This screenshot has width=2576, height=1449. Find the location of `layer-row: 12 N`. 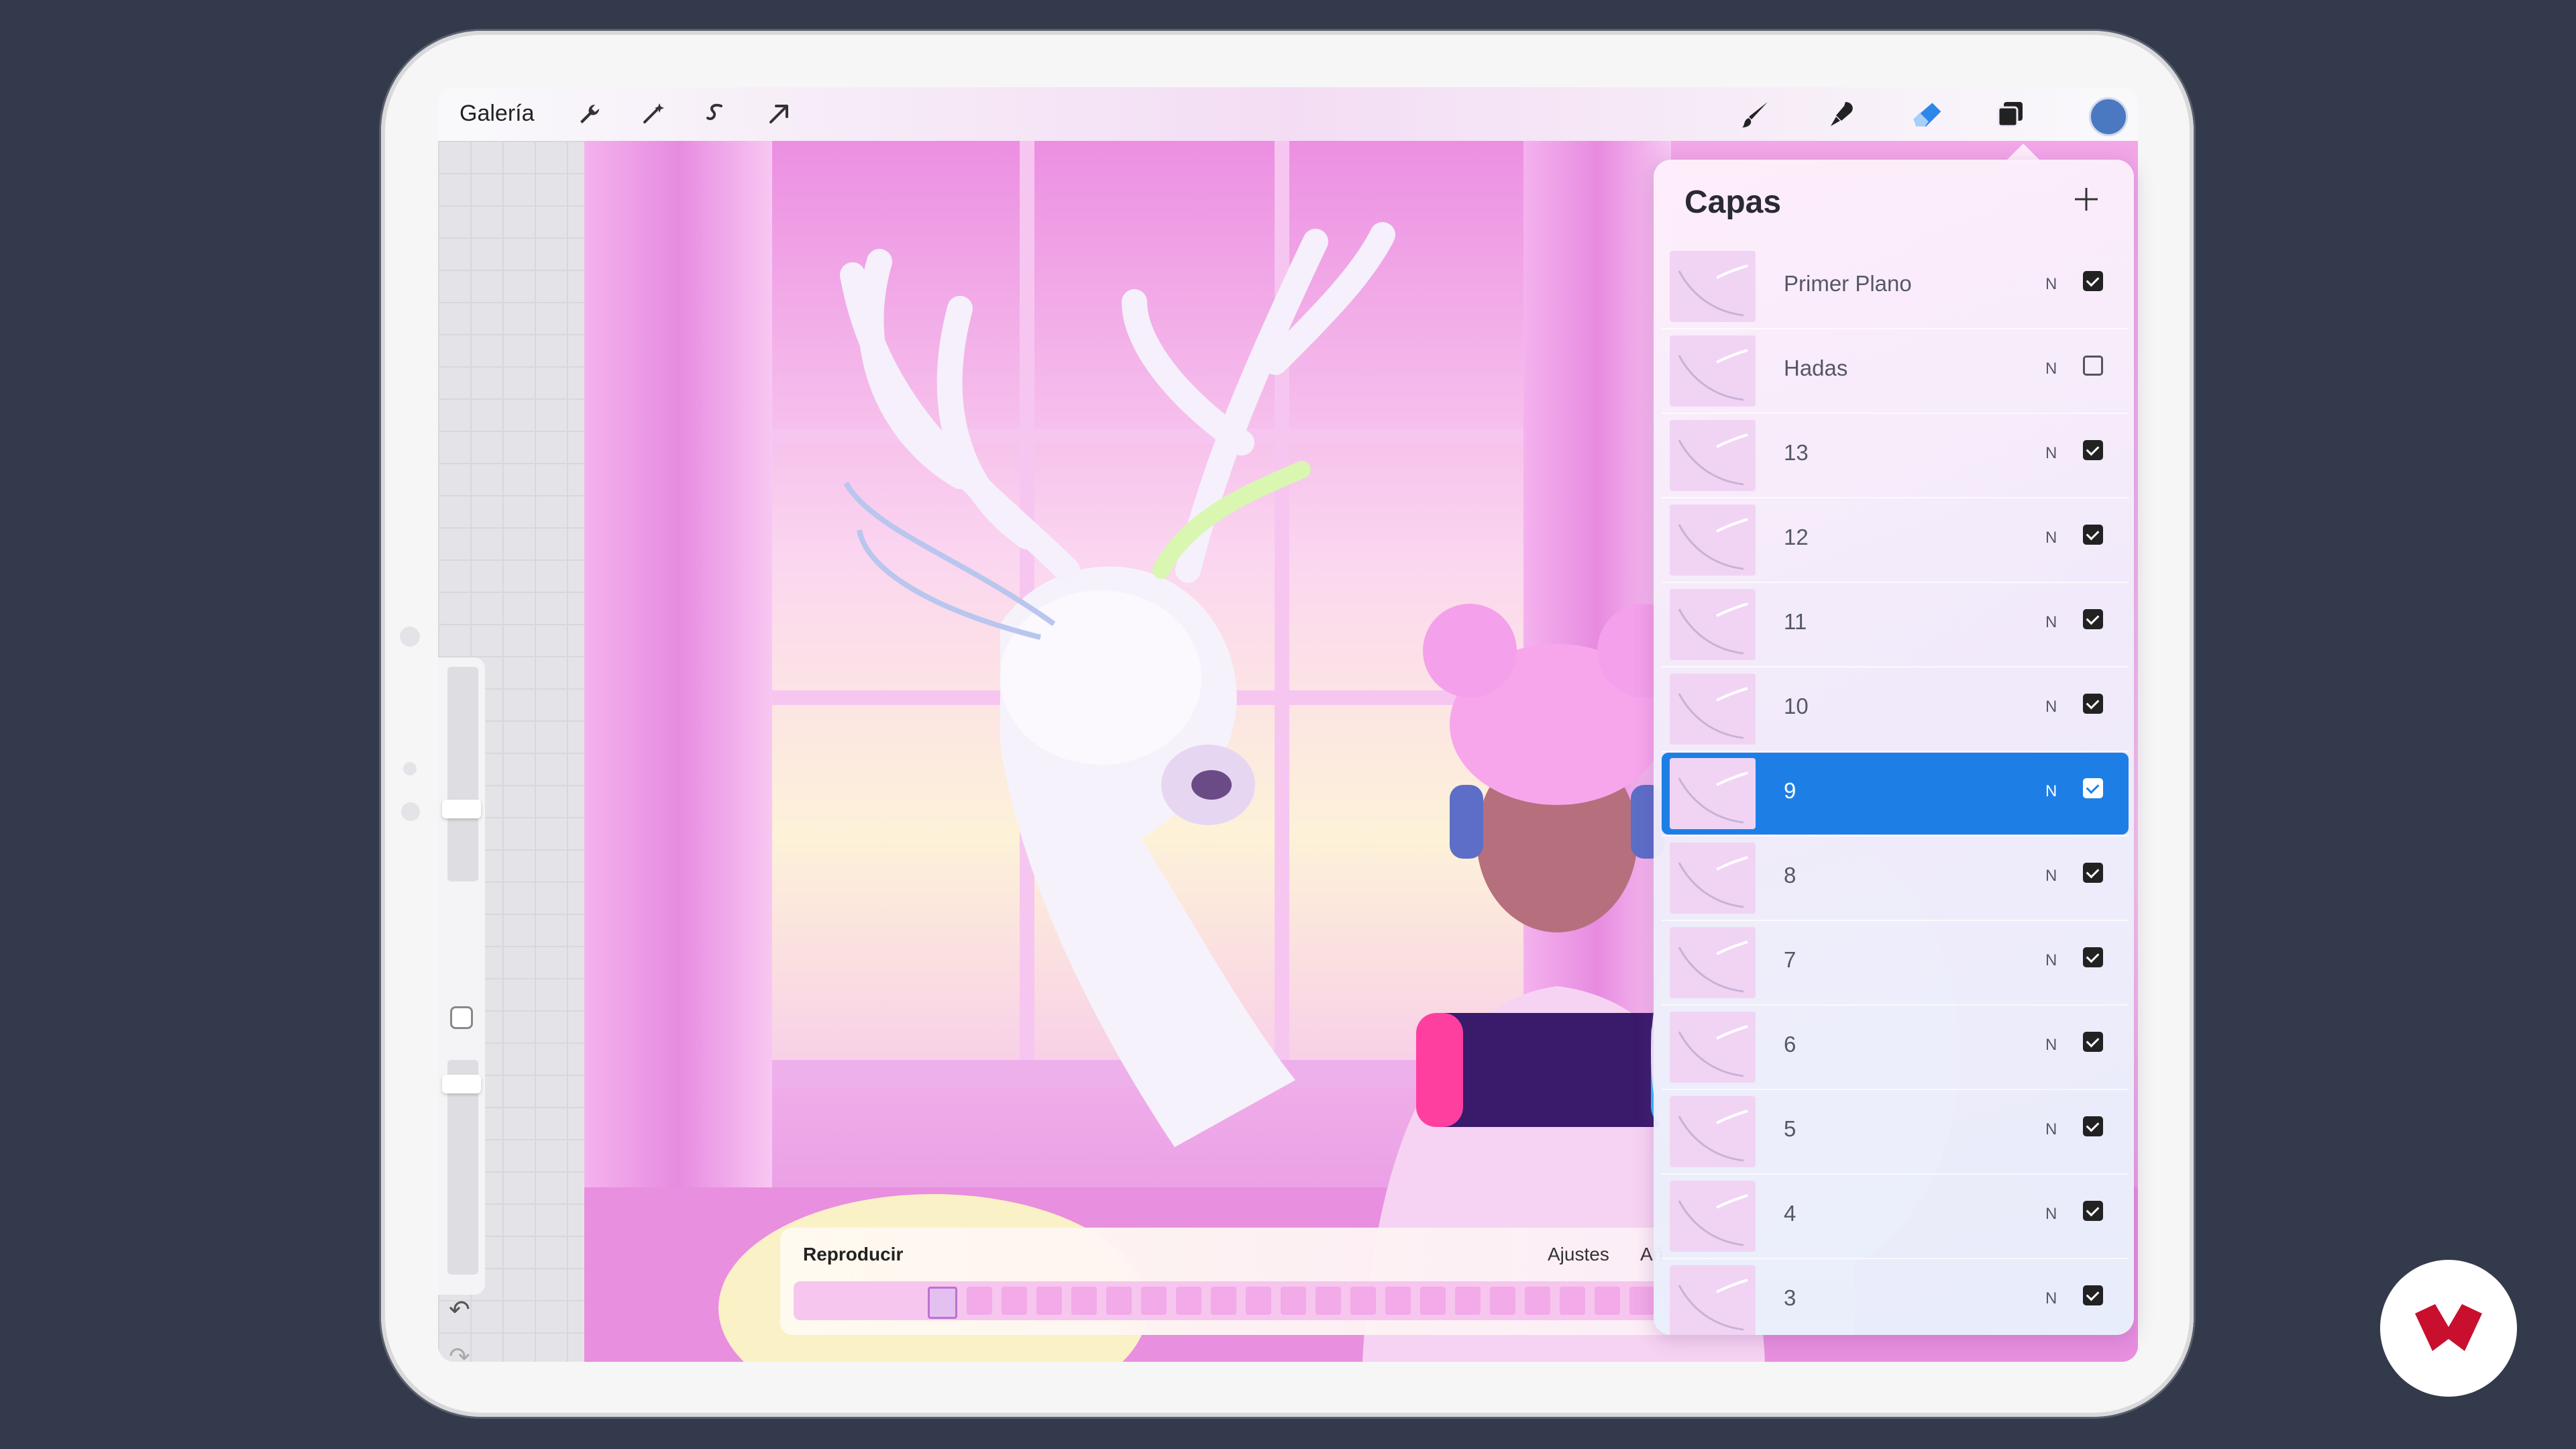

layer-row: 12 N is located at coordinates (1895, 540).